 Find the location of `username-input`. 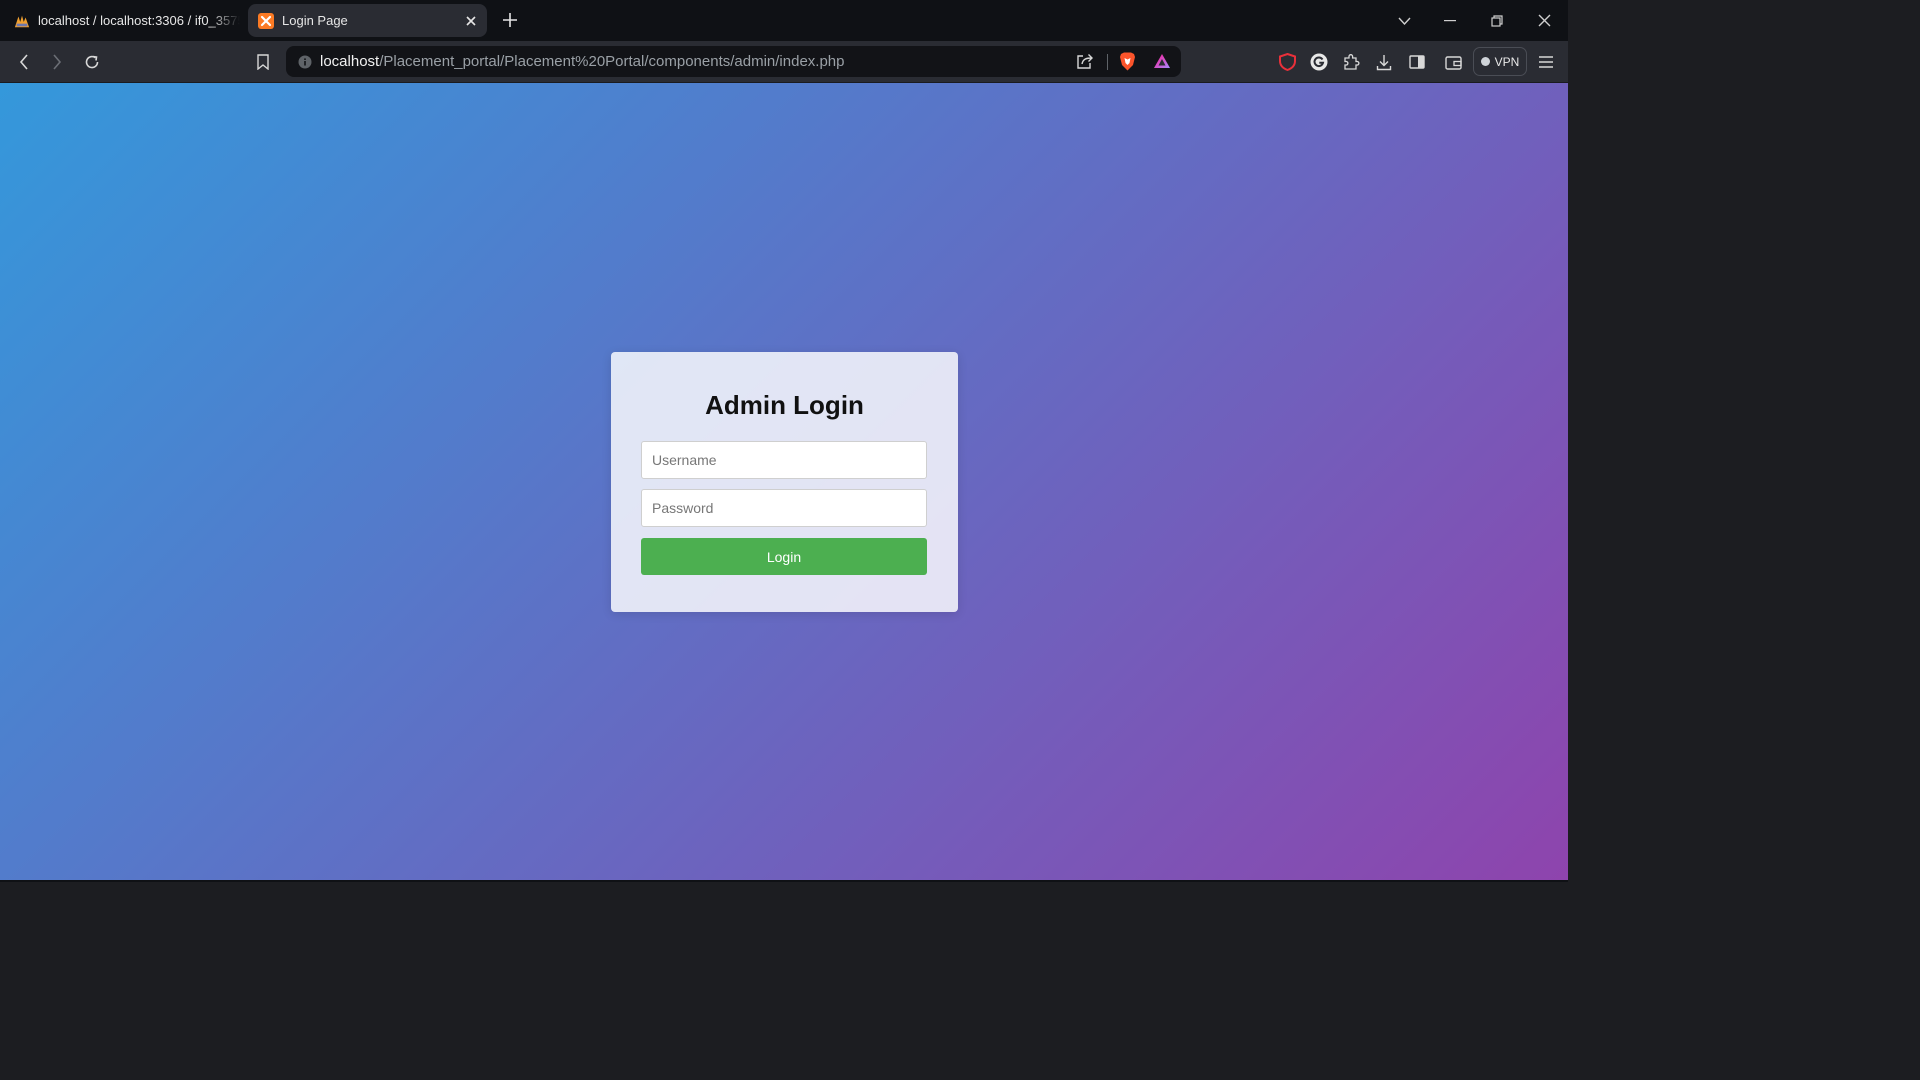

username-input is located at coordinates (784, 460).